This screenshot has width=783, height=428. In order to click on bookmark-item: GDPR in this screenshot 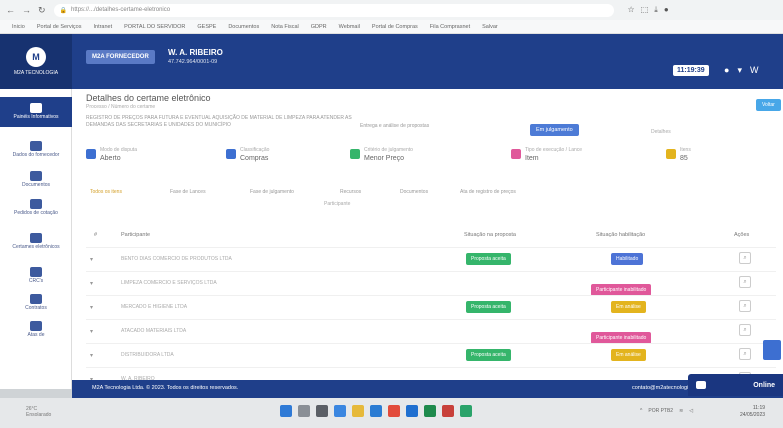, I will do `click(319, 27)`.